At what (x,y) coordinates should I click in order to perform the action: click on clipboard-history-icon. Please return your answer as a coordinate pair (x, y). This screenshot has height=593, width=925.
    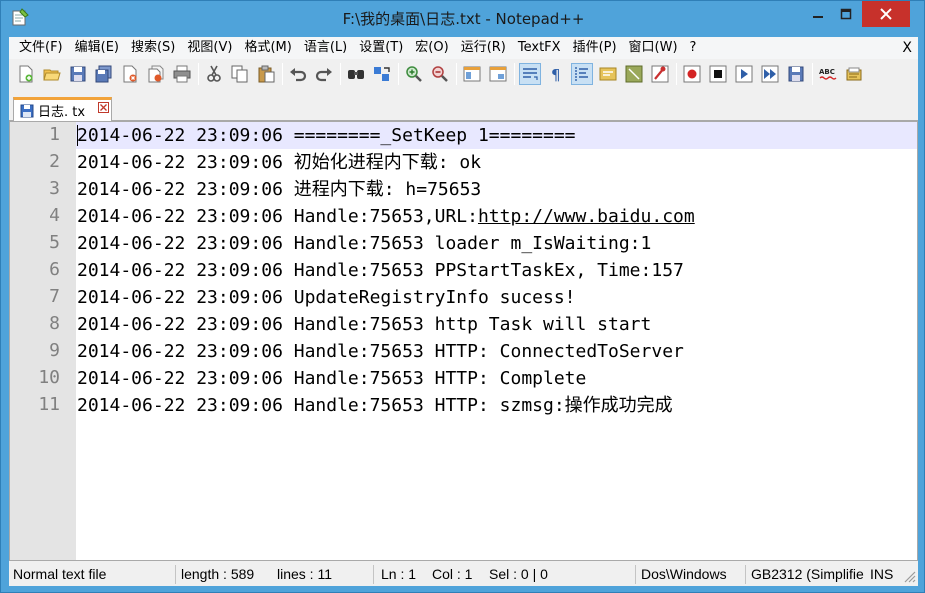
    Looking at the image, I should click on (854, 74).